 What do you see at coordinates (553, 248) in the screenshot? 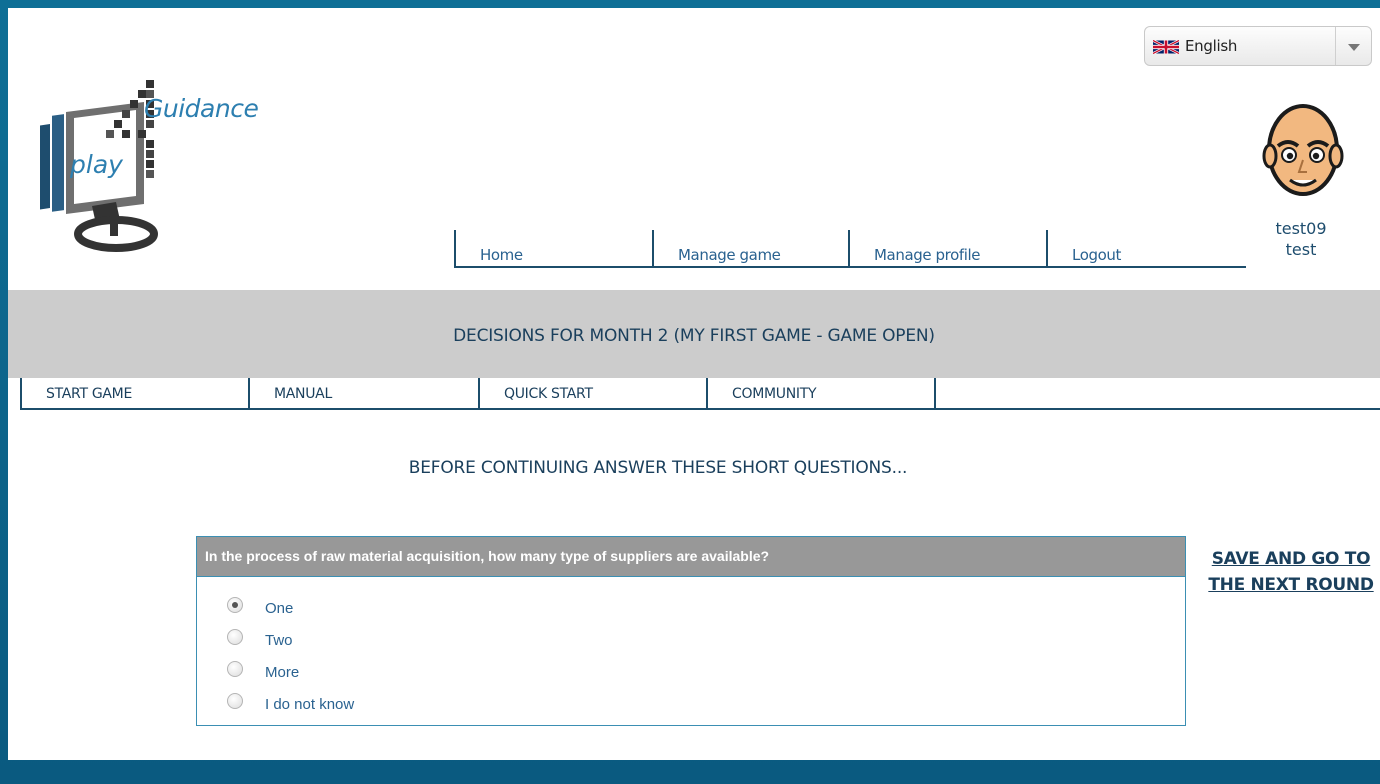
I see `nav-item-home: Home` at bounding box center [553, 248].